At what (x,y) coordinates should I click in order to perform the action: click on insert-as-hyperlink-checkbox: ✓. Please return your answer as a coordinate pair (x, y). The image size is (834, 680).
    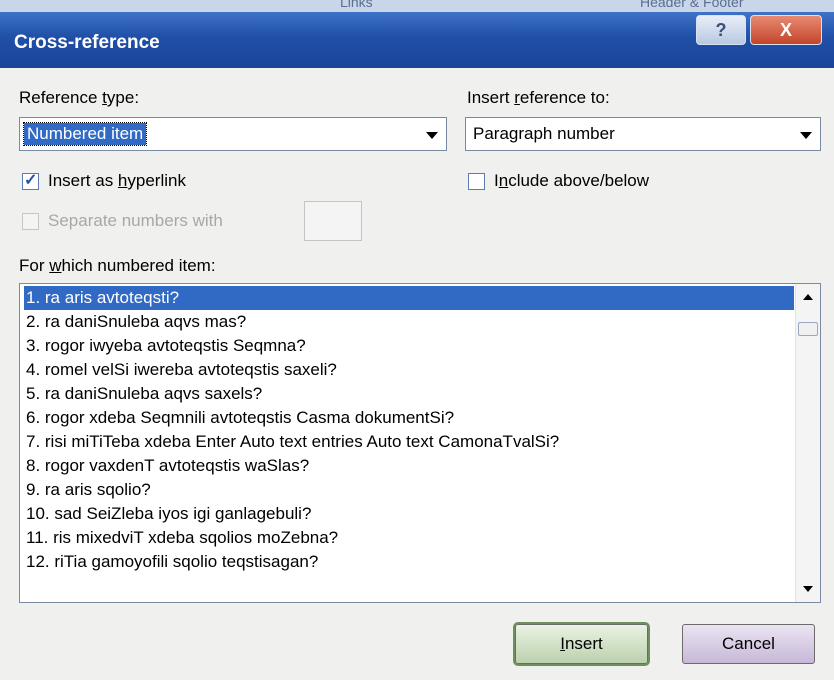
    Looking at the image, I should click on (30, 181).